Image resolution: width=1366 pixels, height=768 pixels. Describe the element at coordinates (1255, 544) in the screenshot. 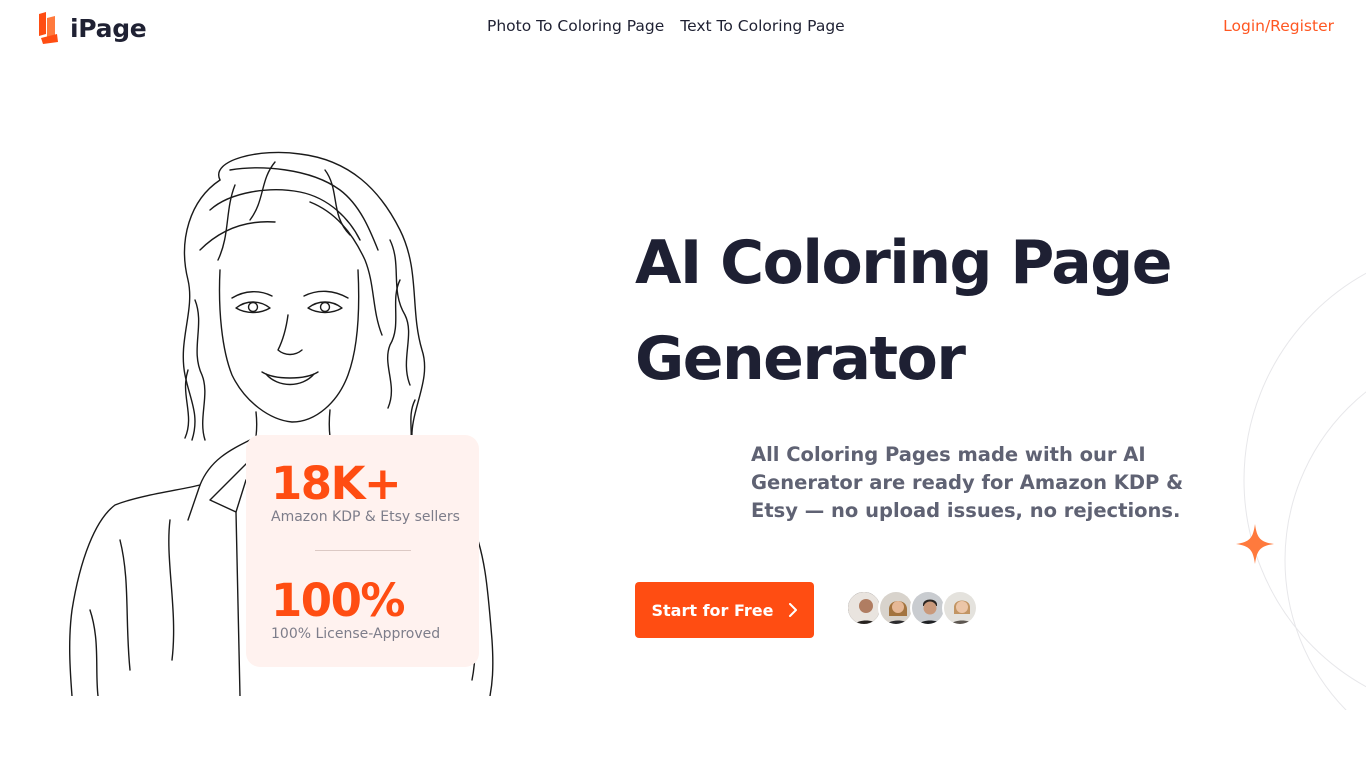

I see `sparkle-icon` at that location.